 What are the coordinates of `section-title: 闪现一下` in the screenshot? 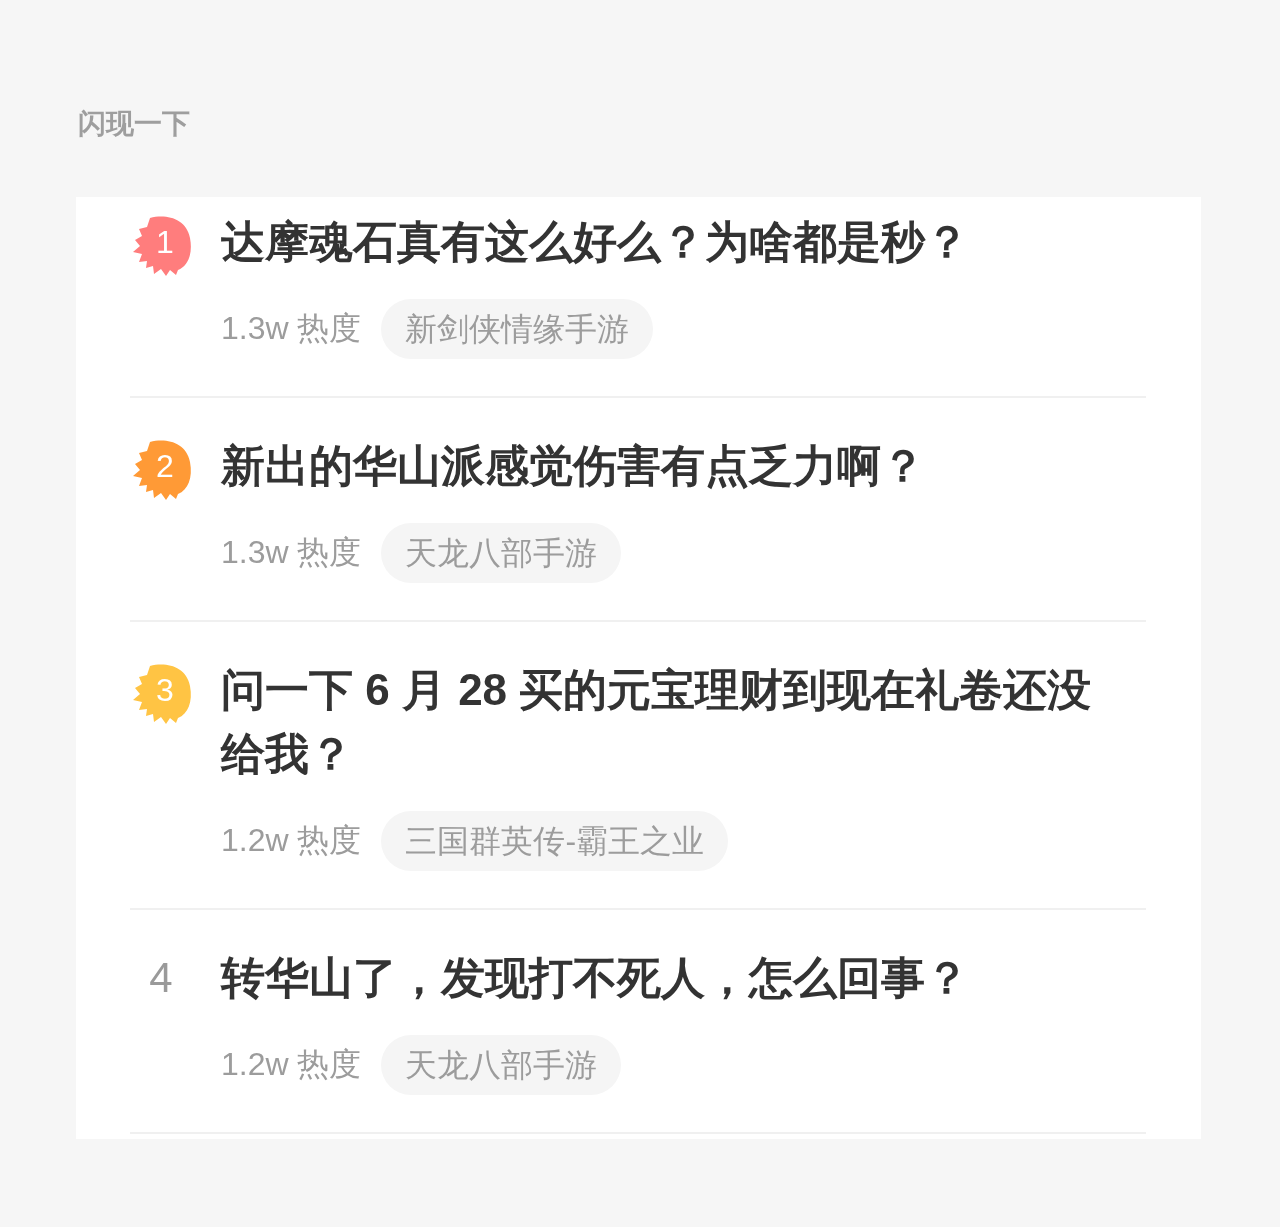 It's located at (134, 124).